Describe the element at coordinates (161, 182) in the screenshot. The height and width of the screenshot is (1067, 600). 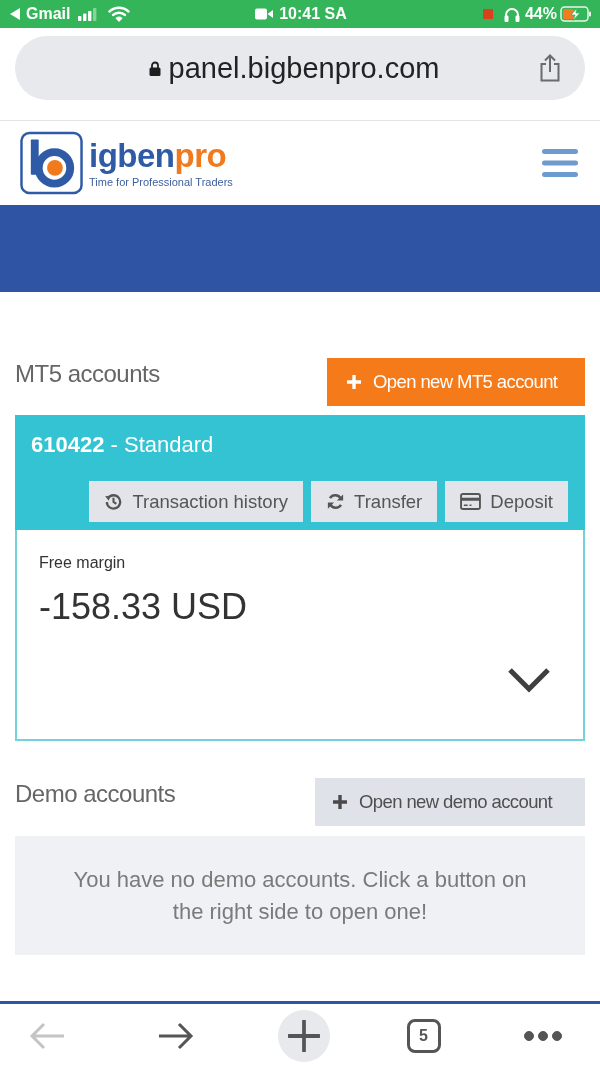
I see `logo-tagline: Time for Professional Traders` at that location.